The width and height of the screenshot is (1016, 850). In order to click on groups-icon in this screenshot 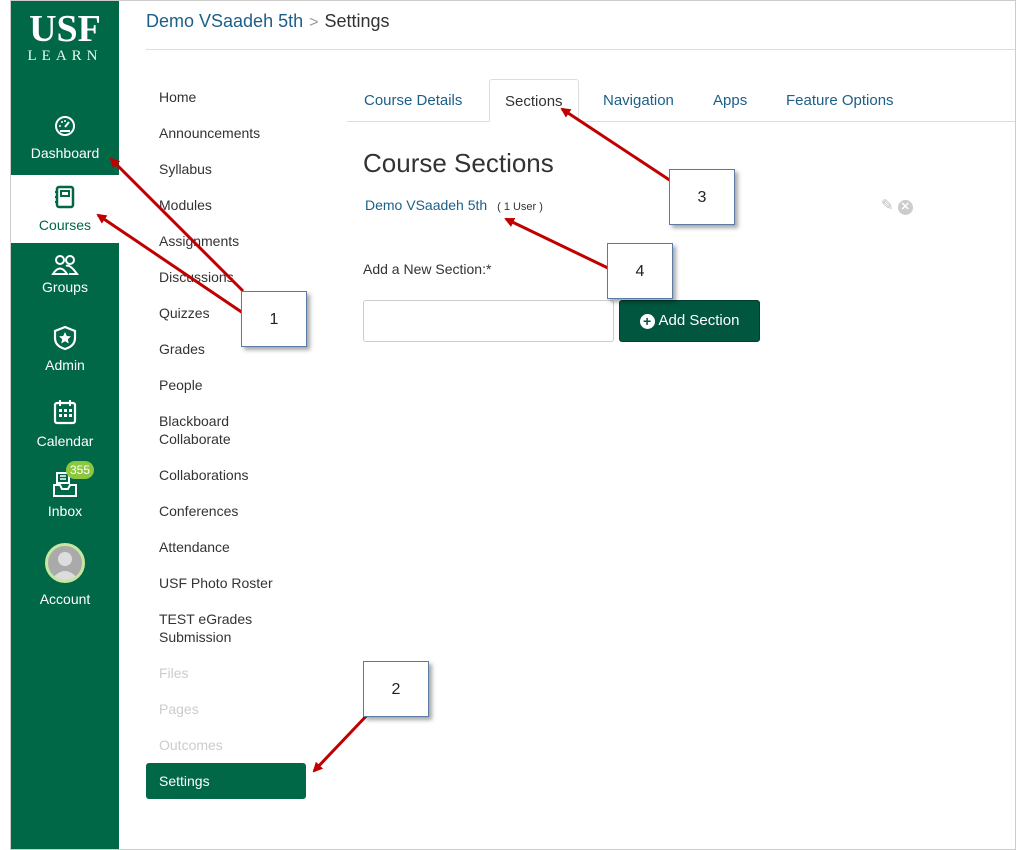, I will do `click(65, 265)`.